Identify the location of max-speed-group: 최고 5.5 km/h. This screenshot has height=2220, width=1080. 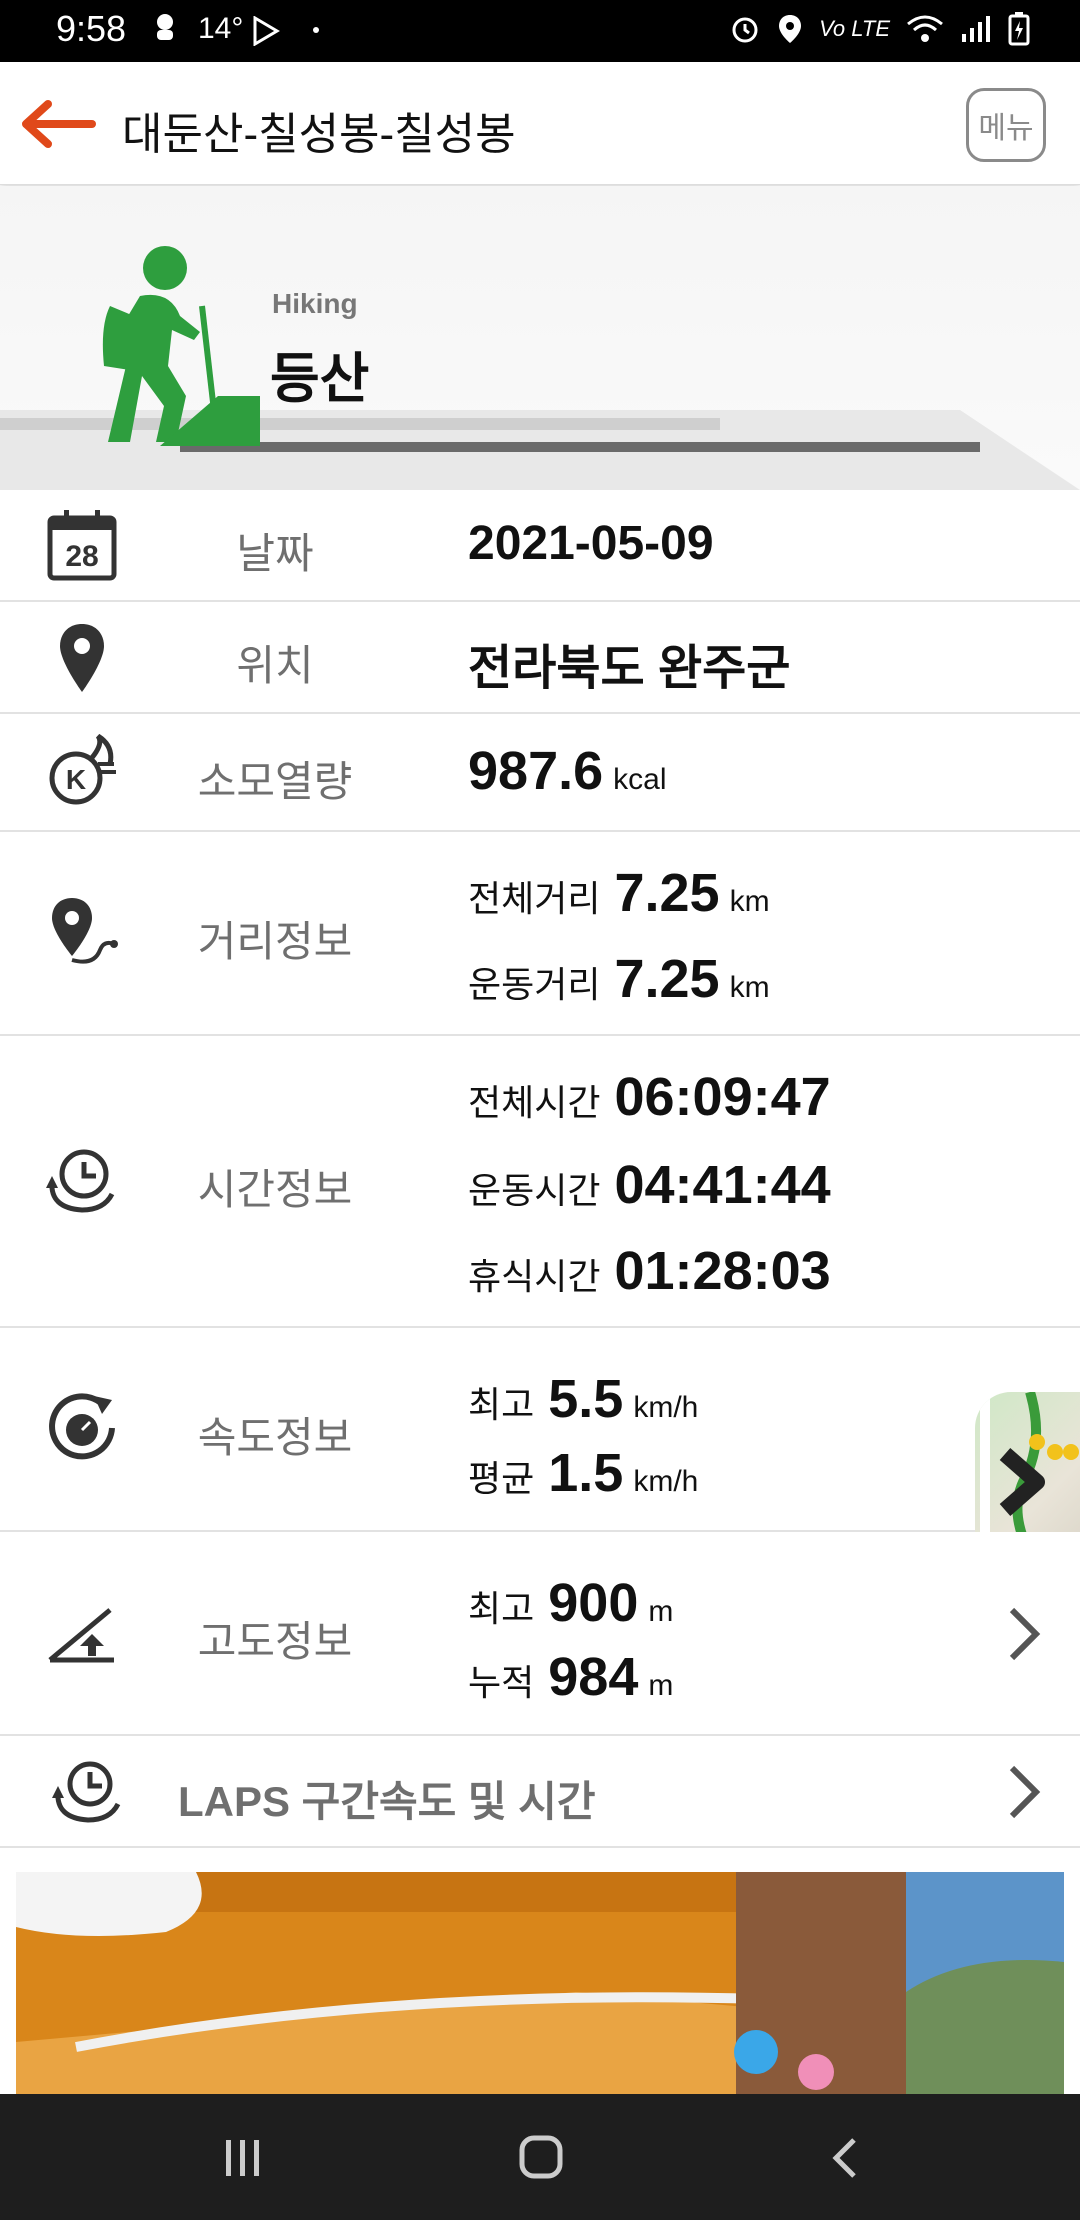
(583, 1399).